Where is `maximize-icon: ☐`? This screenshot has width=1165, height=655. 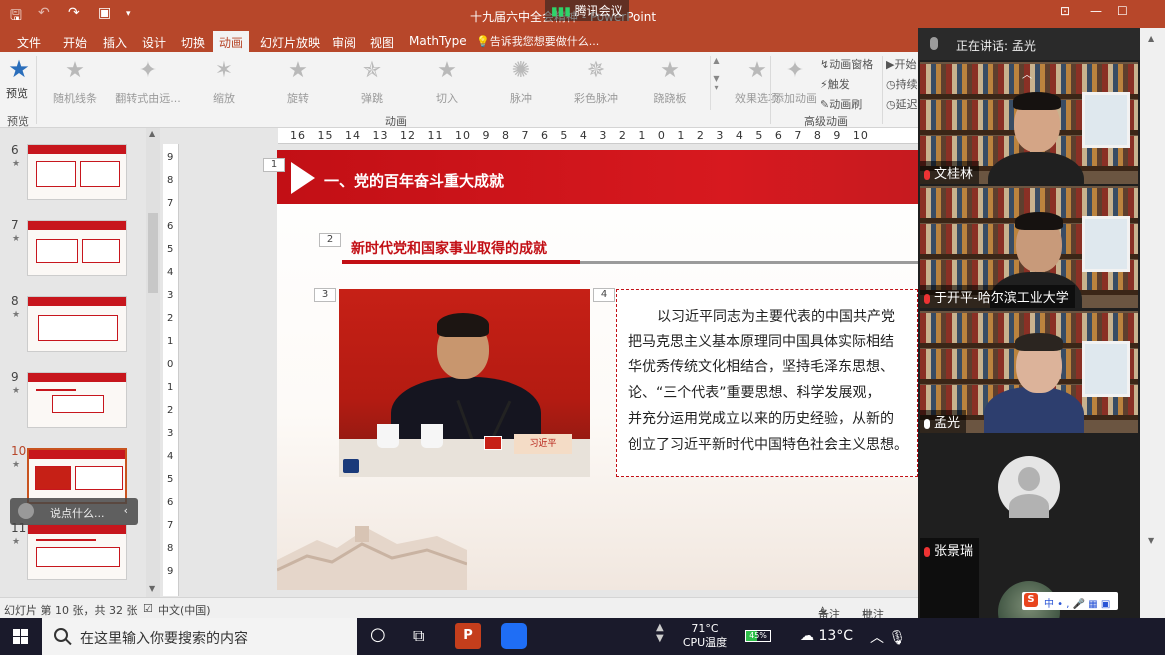 maximize-icon: ☐ is located at coordinates (1122, 11).